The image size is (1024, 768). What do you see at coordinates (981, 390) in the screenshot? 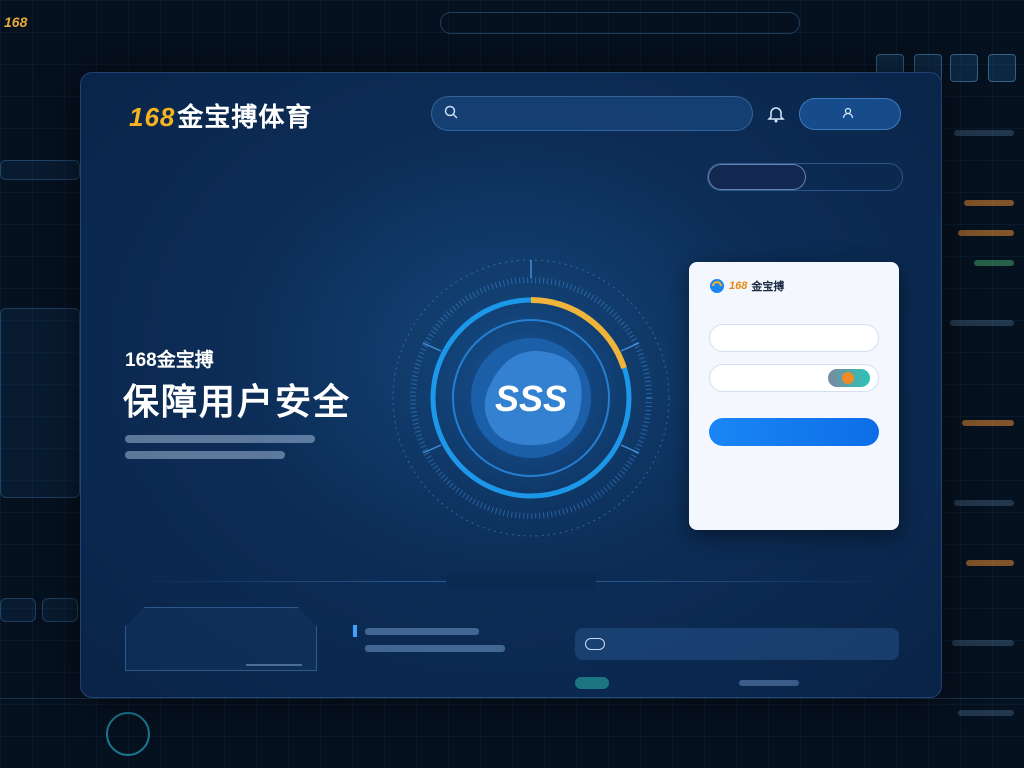
I see `background-right-column` at bounding box center [981, 390].